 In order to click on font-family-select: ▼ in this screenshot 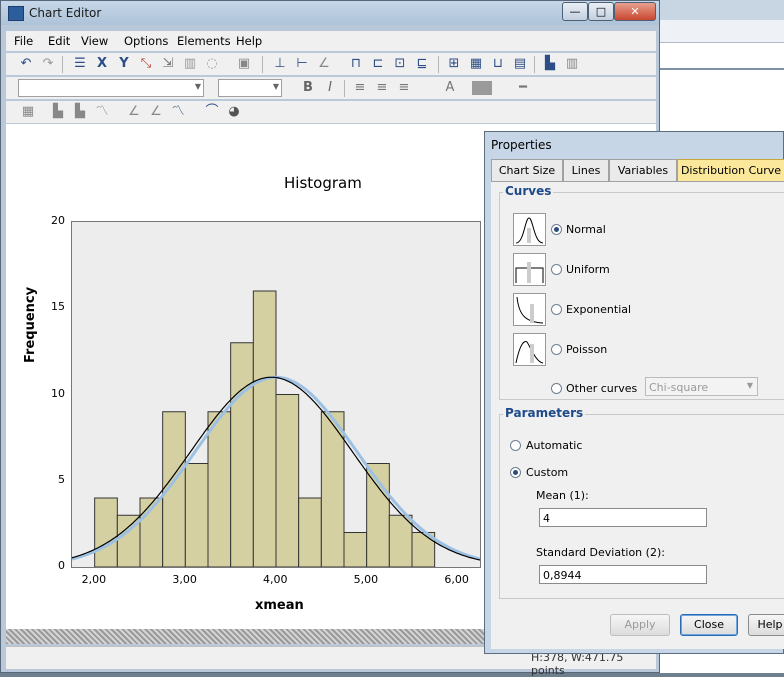, I will do `click(111, 88)`.